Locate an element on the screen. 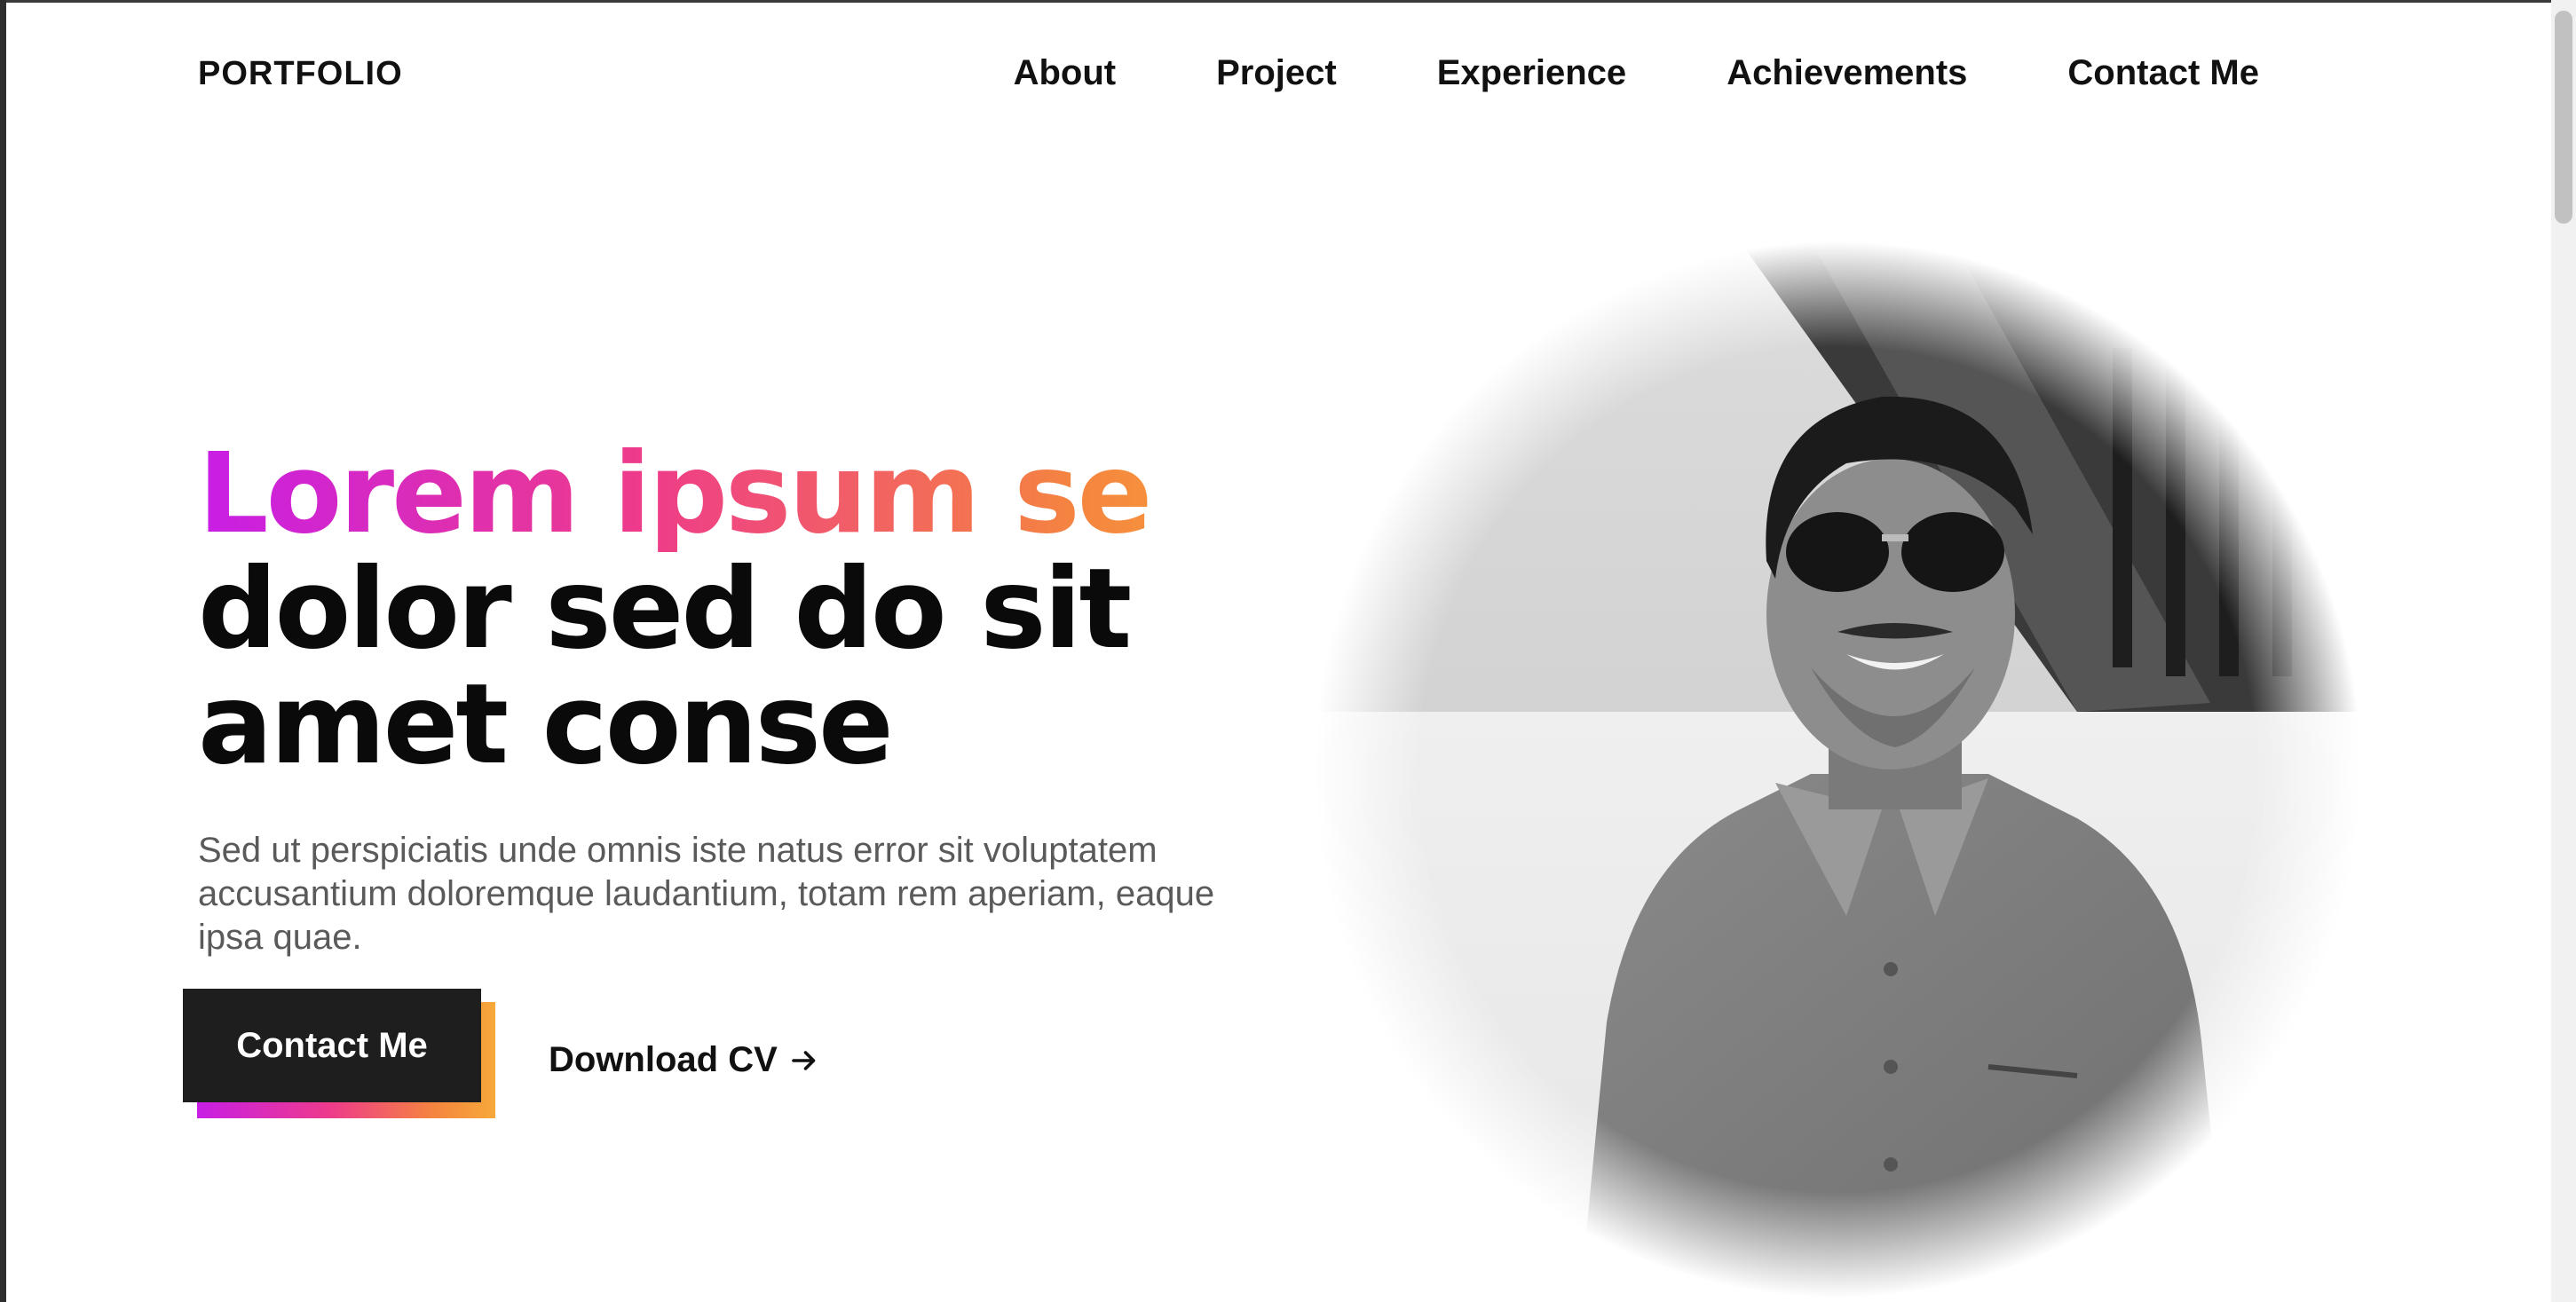  download-cv-link: Download CV is located at coordinates (684, 1060).